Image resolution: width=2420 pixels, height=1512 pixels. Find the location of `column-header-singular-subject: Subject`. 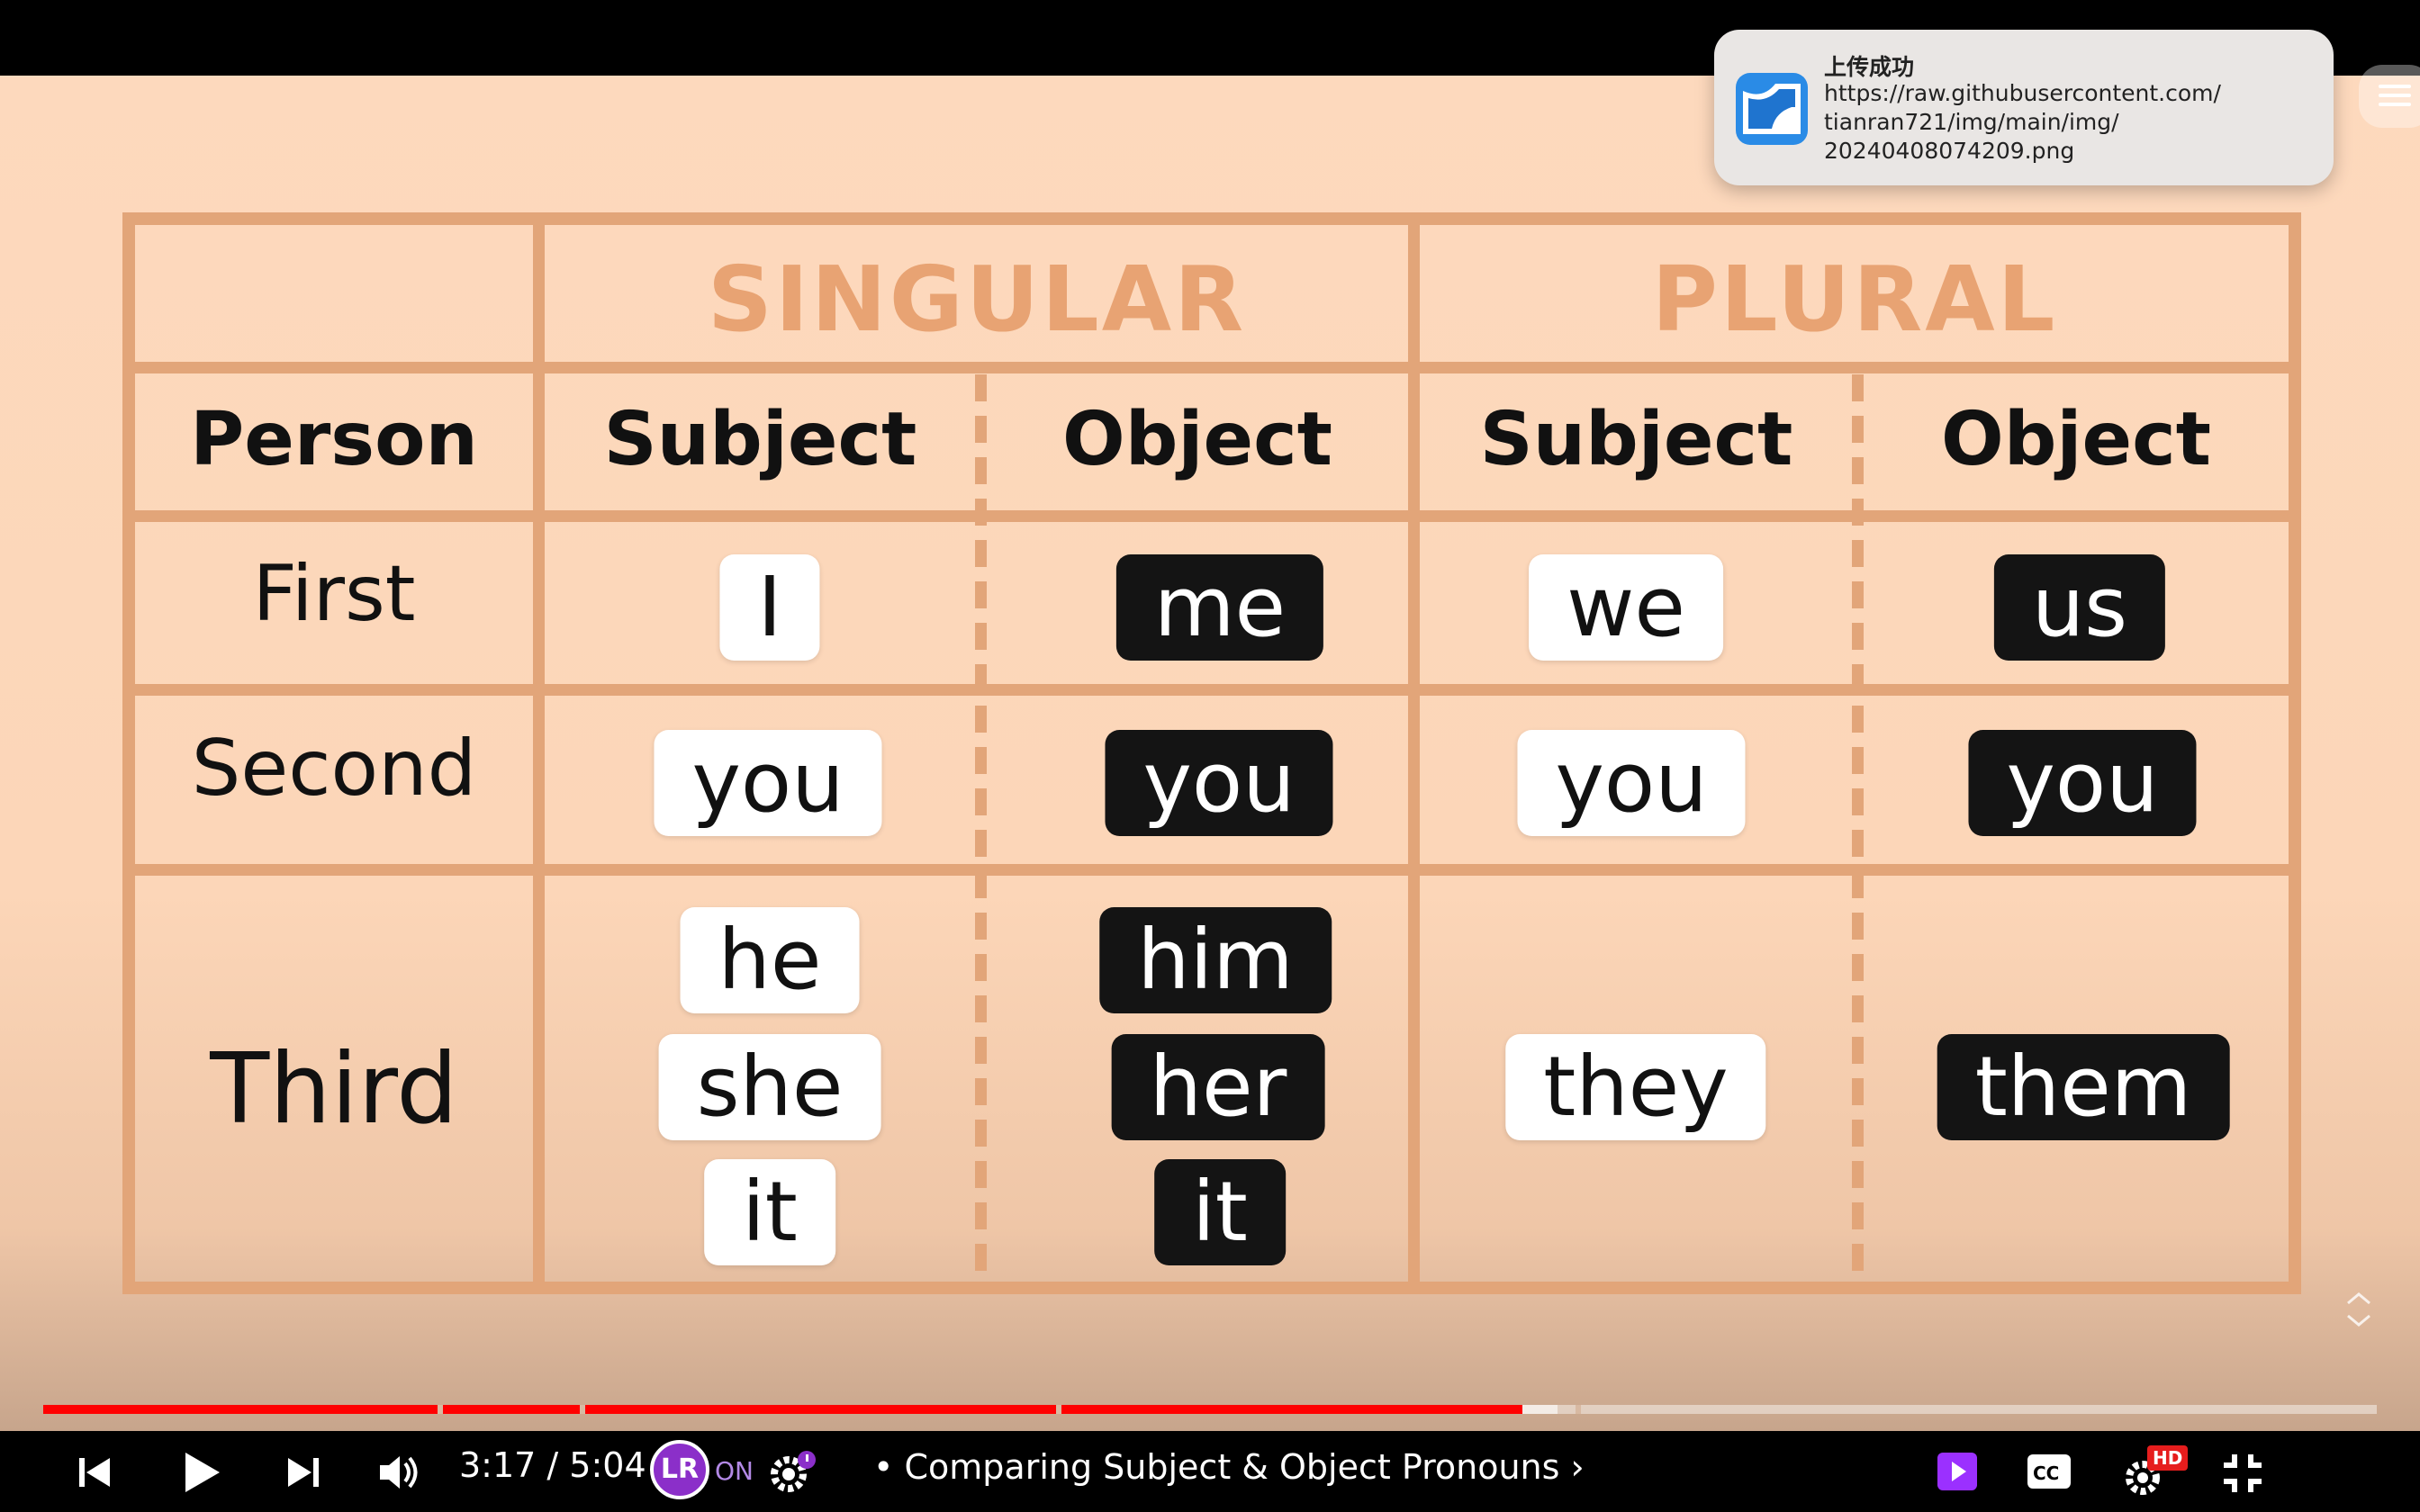

column-header-singular-subject: Subject is located at coordinates (760, 440).